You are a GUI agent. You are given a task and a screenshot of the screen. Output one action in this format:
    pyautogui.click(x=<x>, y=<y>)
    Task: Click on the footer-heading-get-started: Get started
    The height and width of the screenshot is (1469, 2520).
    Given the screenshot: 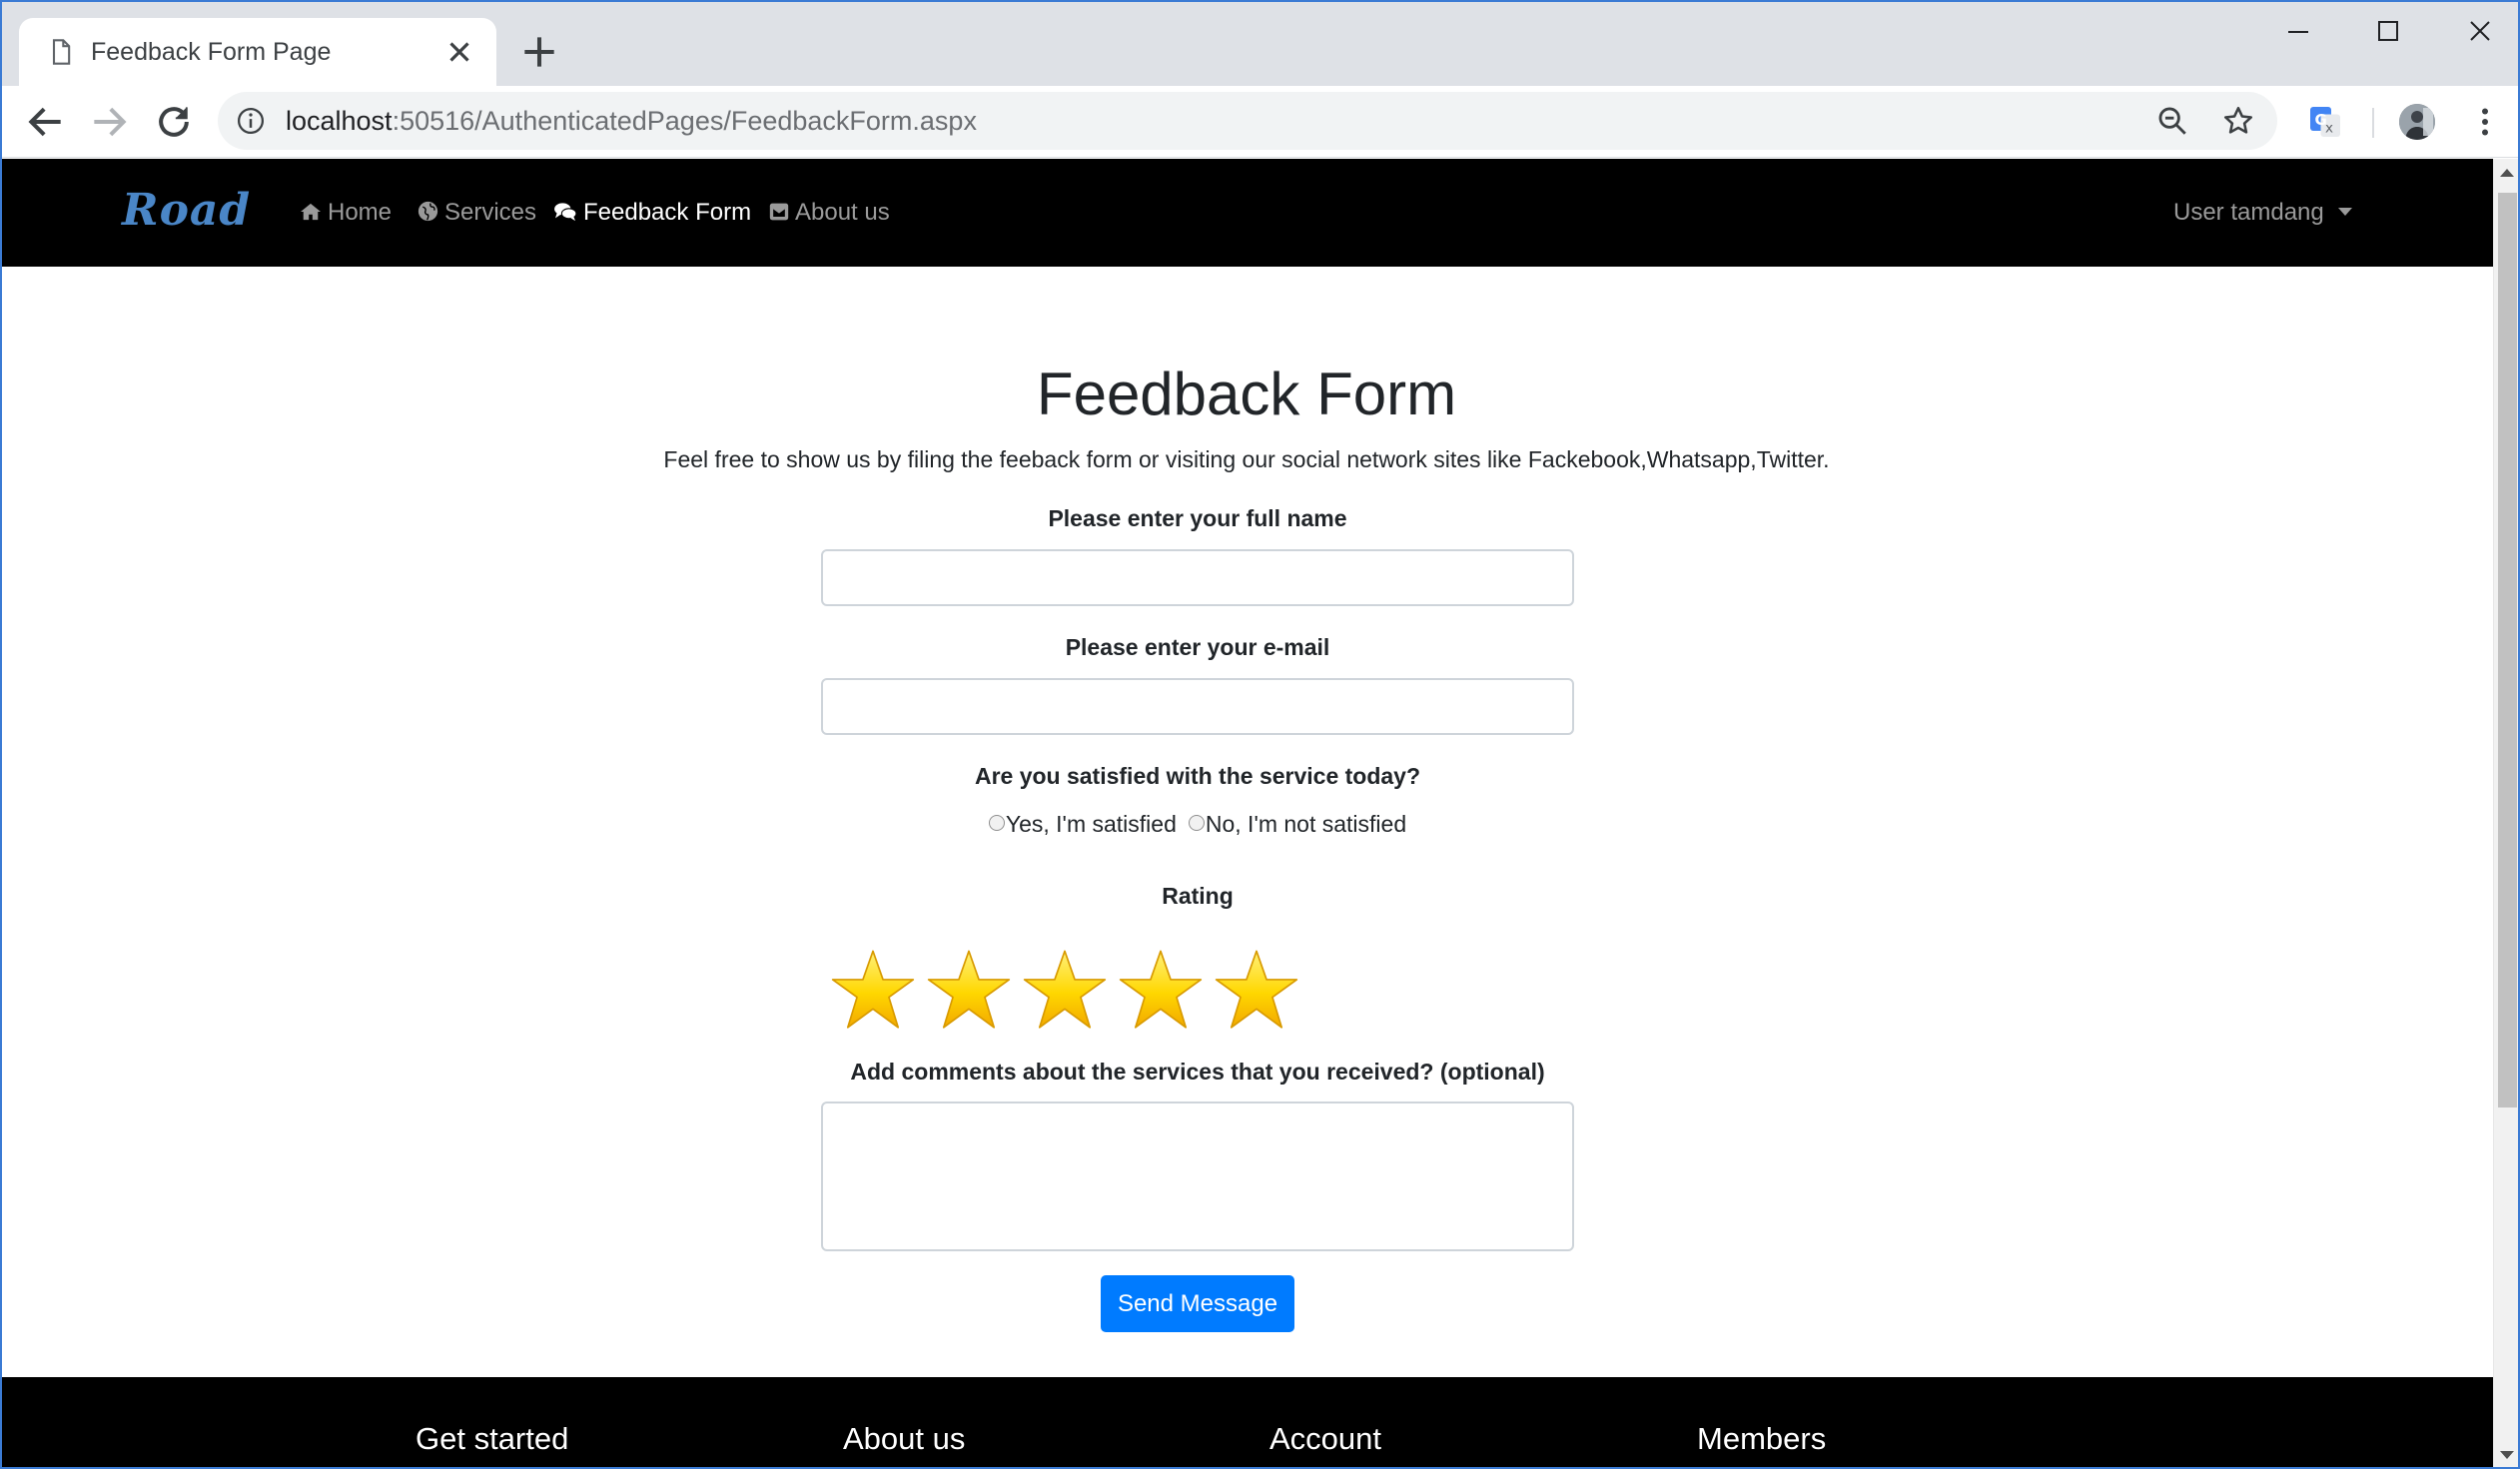 What is the action you would take?
    pyautogui.click(x=492, y=1439)
    